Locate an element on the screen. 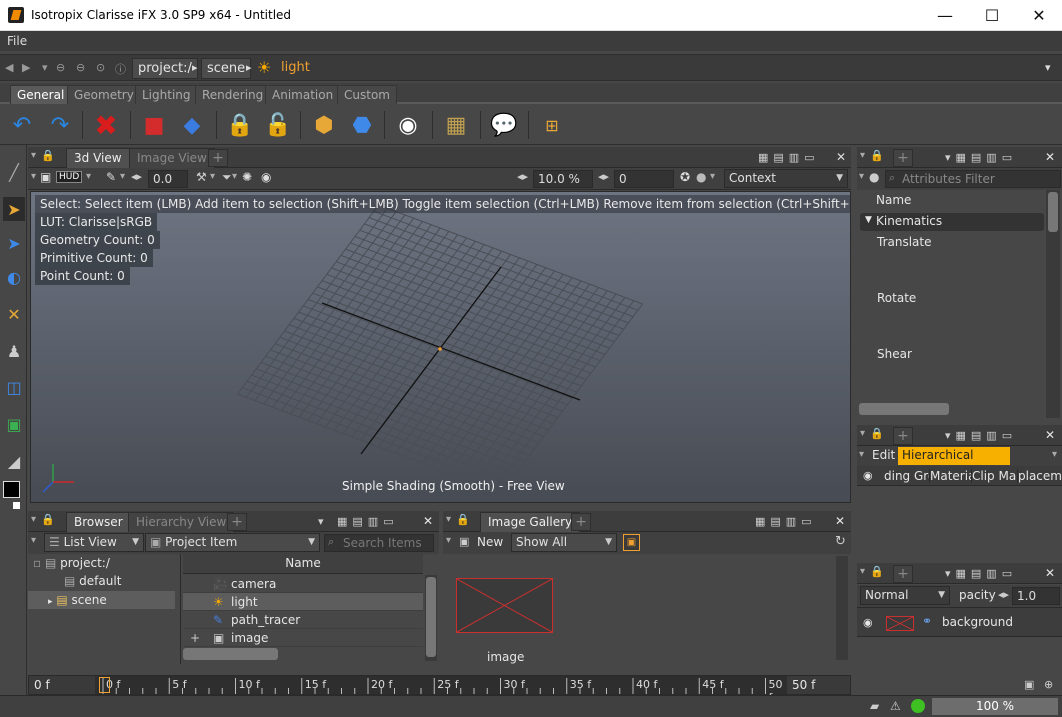 This screenshot has width=1062, height=717. list-item: 🎥 camera is located at coordinates (303, 584).